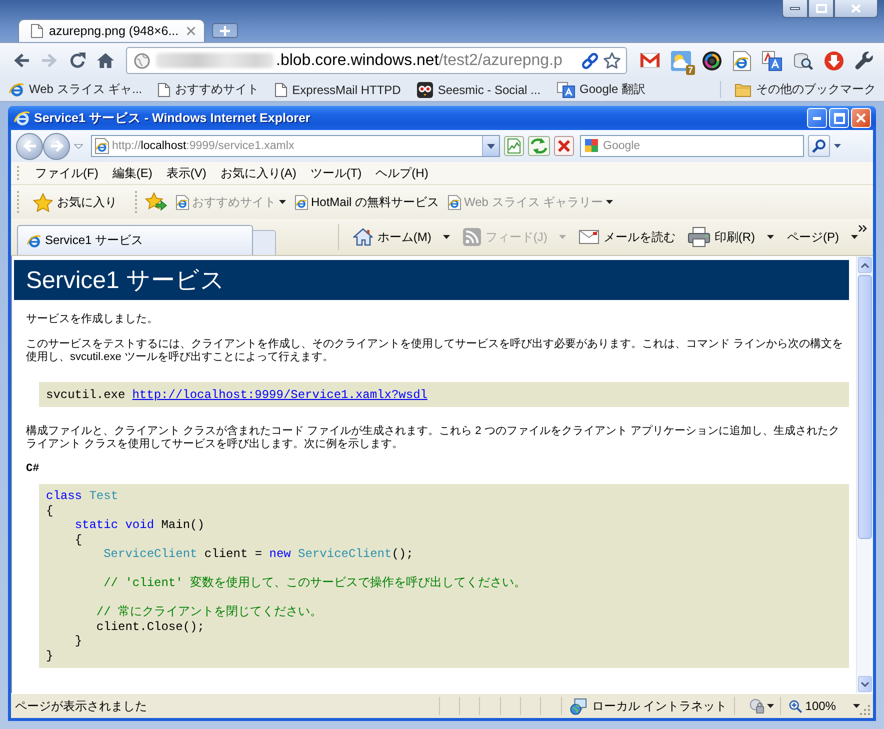  I want to click on stop-icon, so click(564, 146).